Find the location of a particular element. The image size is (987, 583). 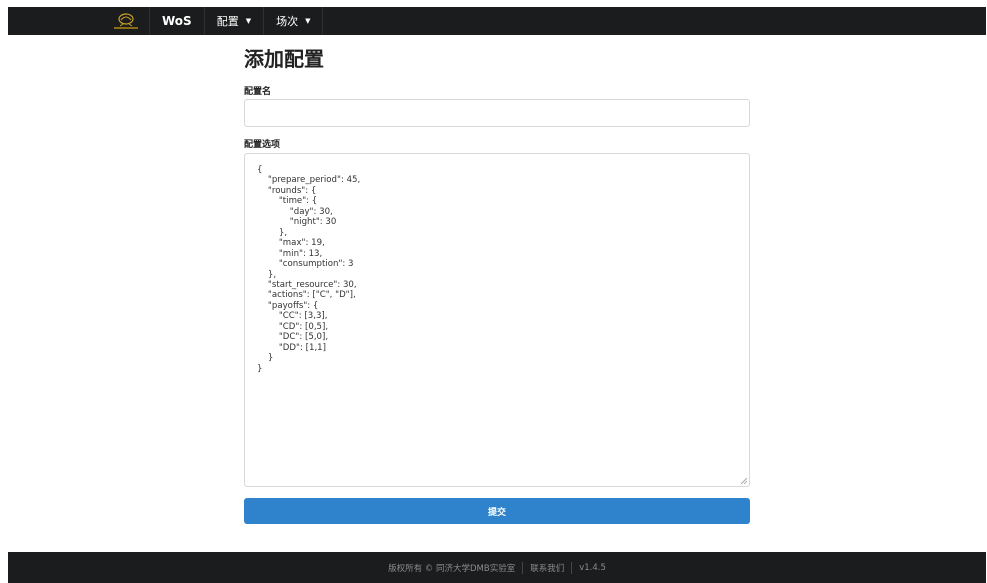

footer: 版权所有 © 同济大学DMB实验室 联系我们 v1.4.5 is located at coordinates (497, 567).